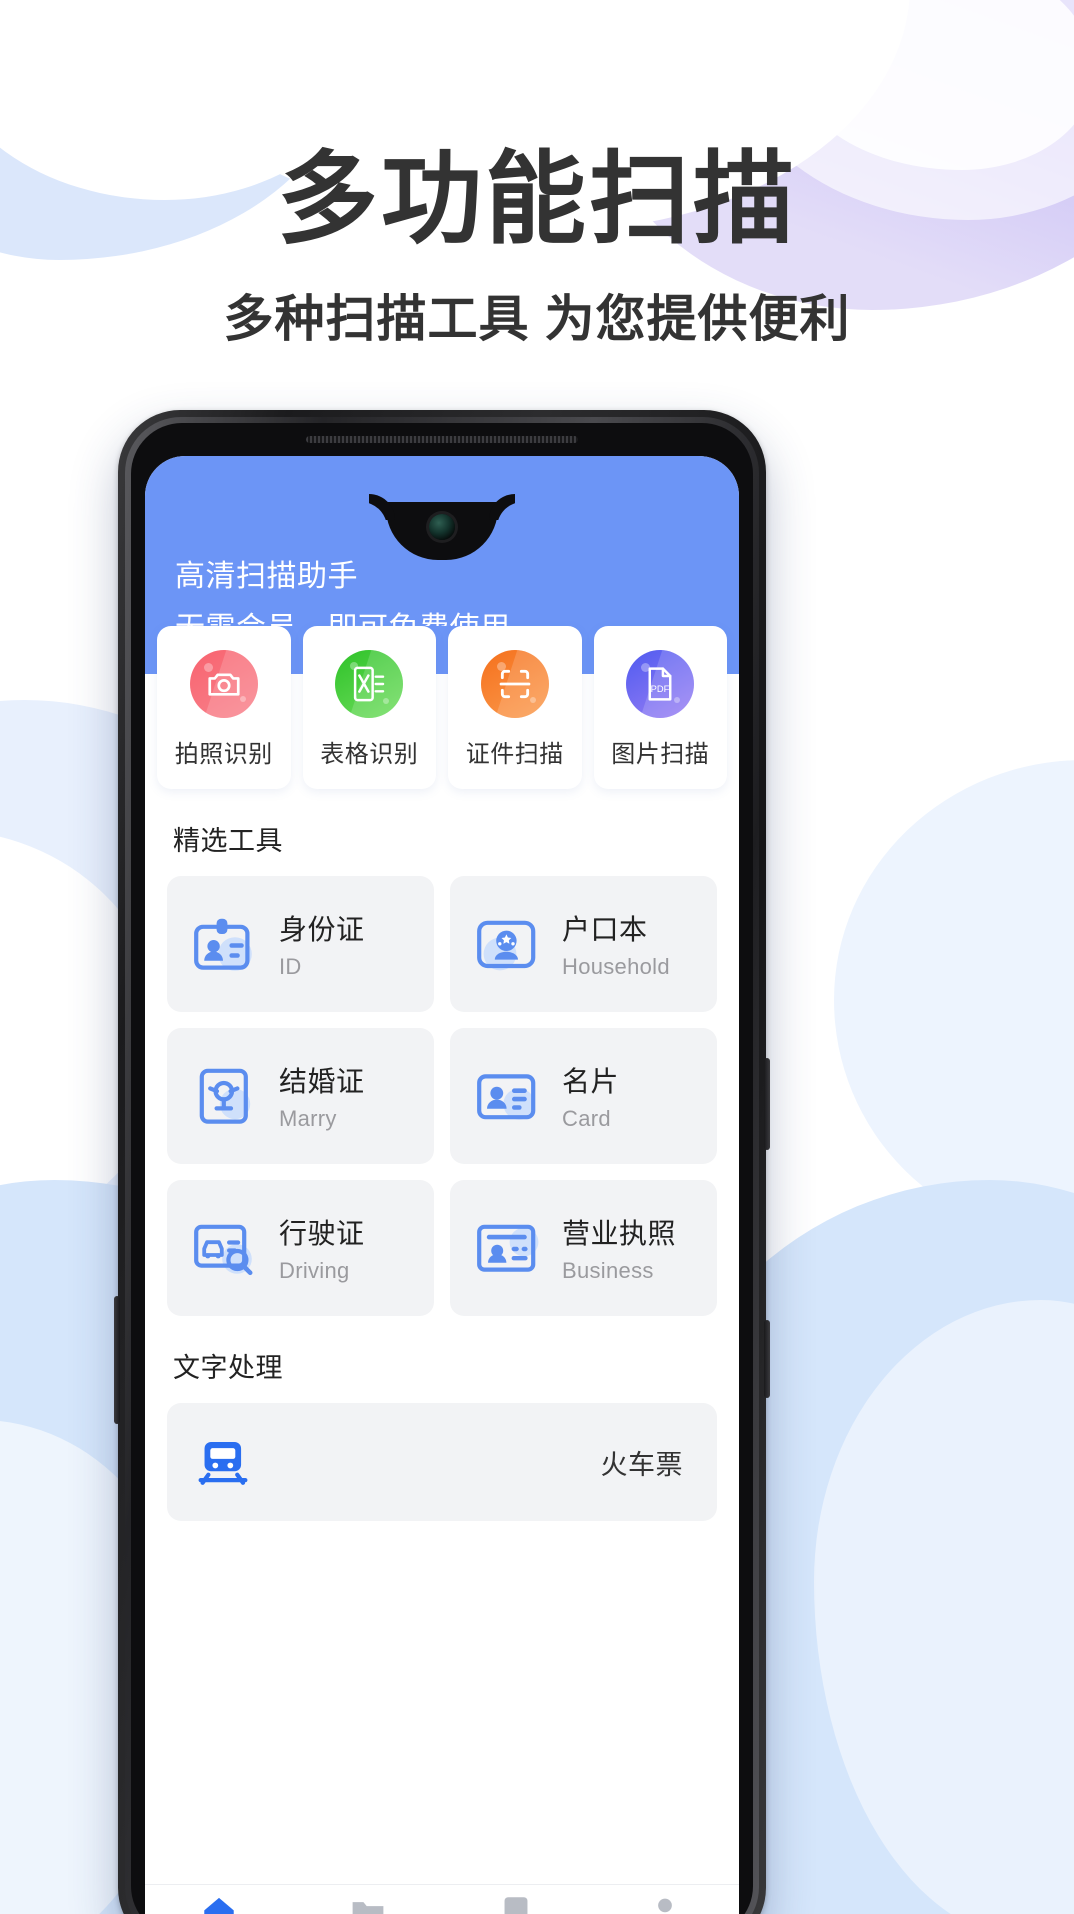  I want to click on quick-action-image-scan: PDF 图片扫描, so click(660, 707).